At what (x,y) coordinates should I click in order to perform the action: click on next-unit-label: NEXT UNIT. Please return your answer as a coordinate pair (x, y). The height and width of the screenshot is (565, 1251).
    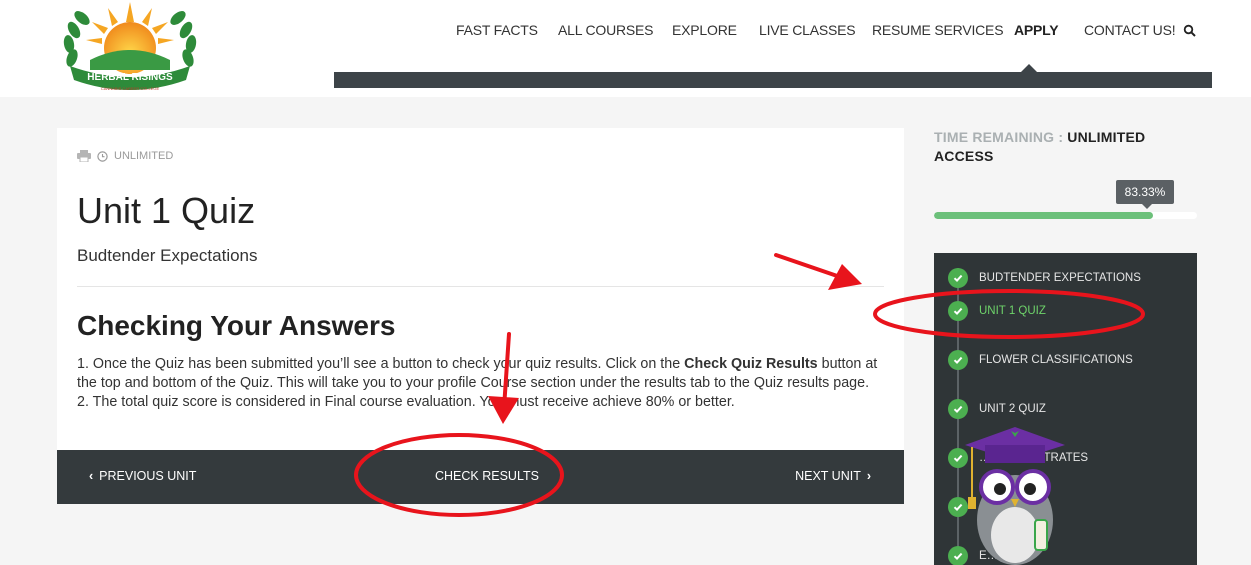
    Looking at the image, I should click on (828, 476).